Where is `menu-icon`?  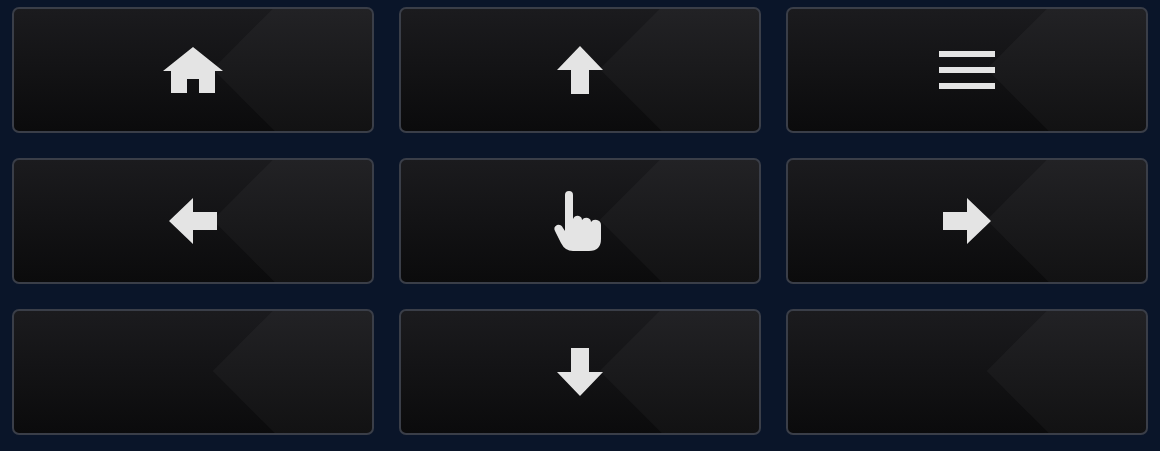
menu-icon is located at coordinates (967, 70).